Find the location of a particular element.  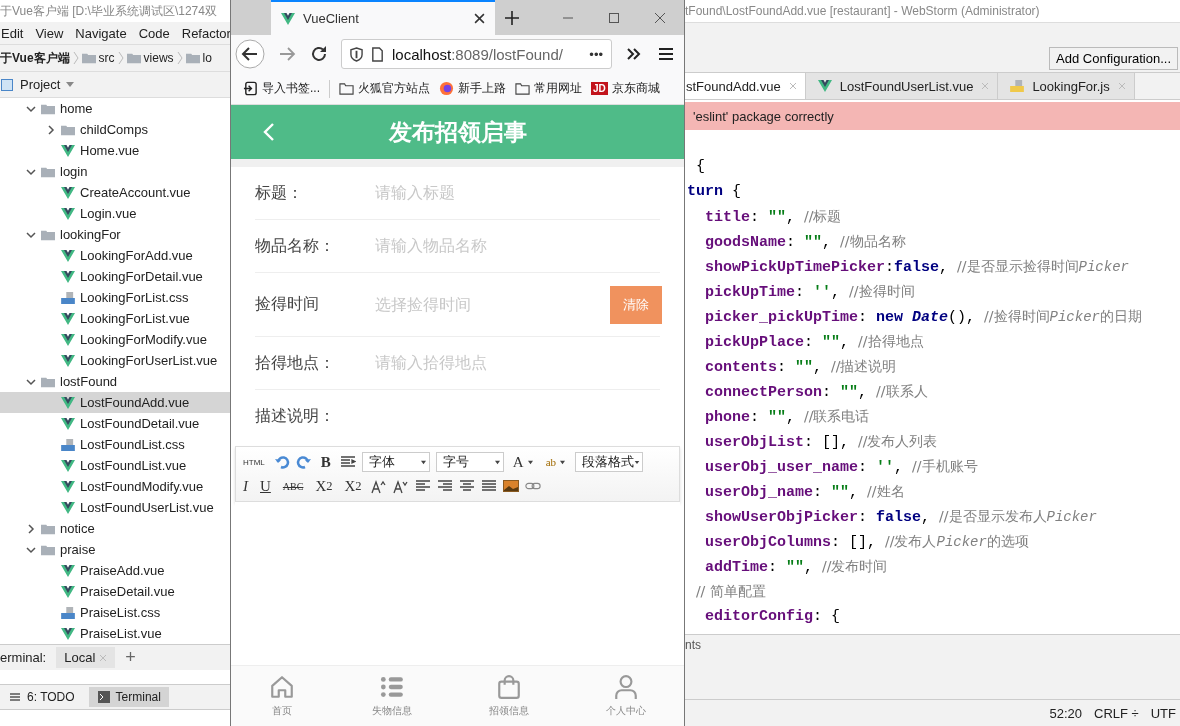

tool-window-tab: 6: TODO is located at coordinates (41, 697).